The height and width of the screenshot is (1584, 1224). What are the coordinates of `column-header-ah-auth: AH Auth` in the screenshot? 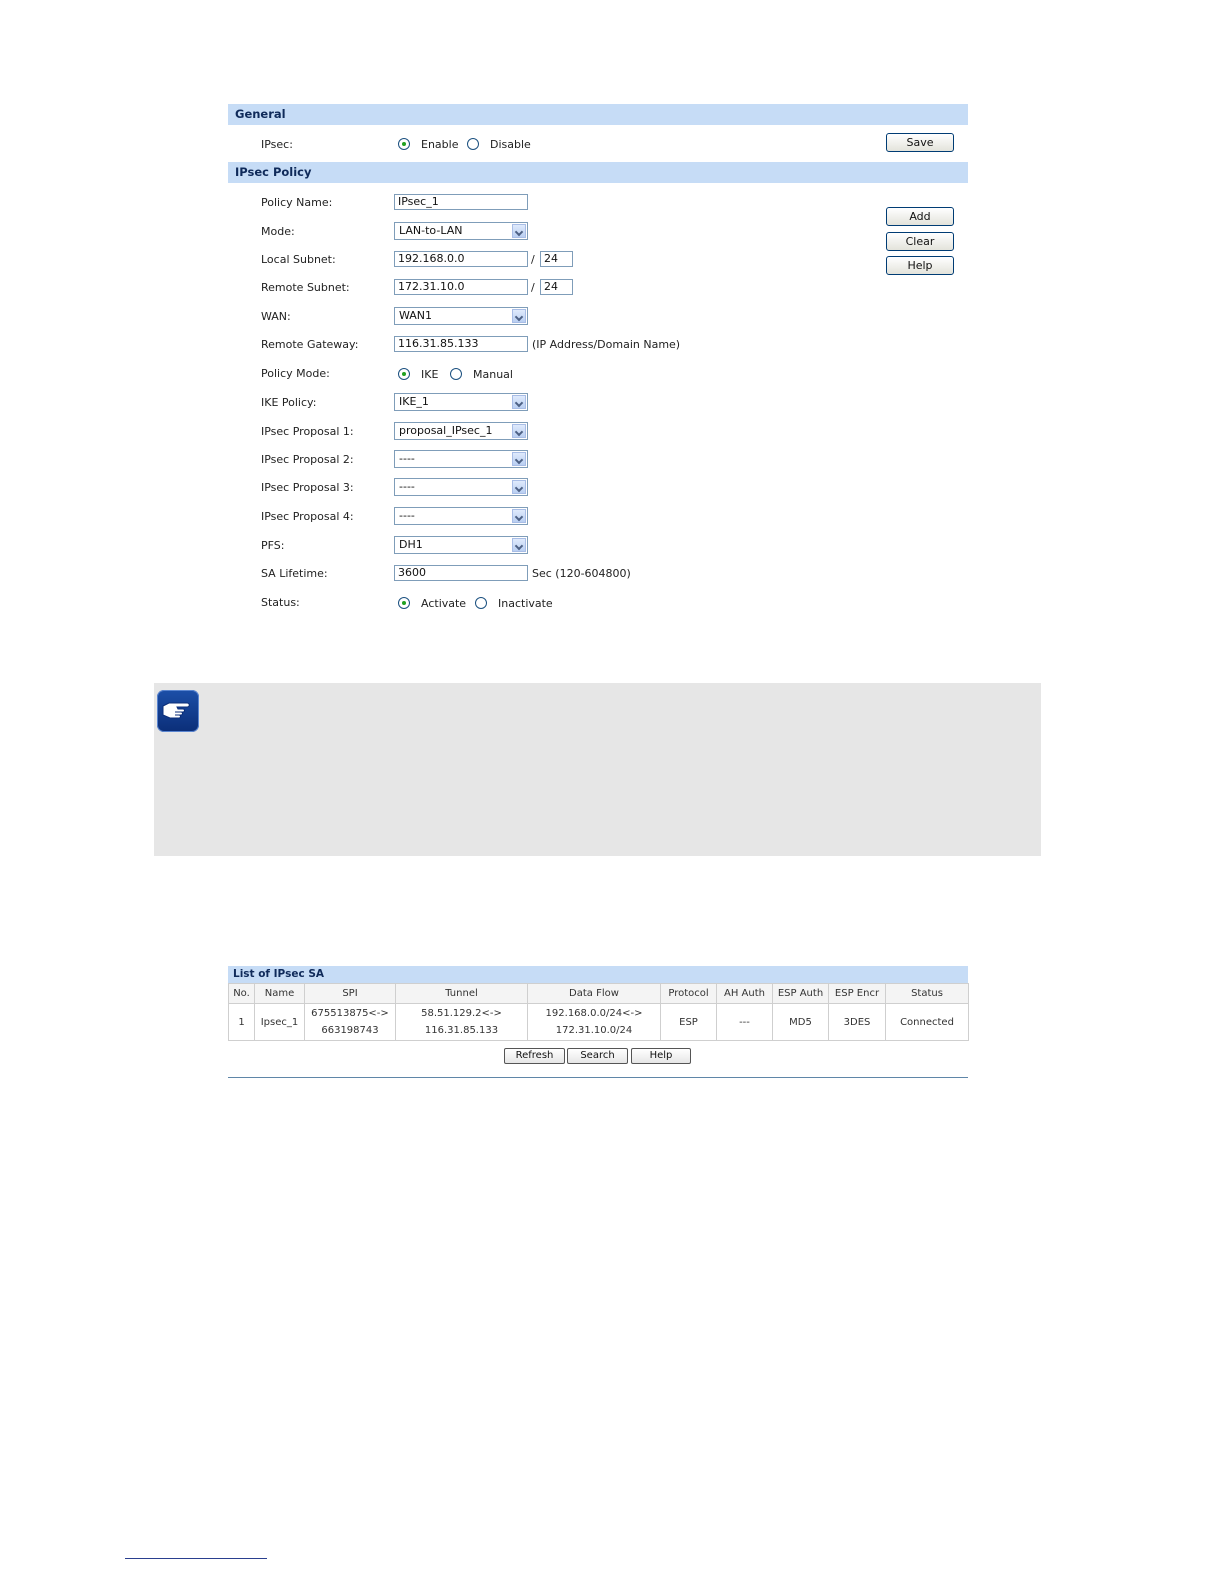 It's located at (744, 993).